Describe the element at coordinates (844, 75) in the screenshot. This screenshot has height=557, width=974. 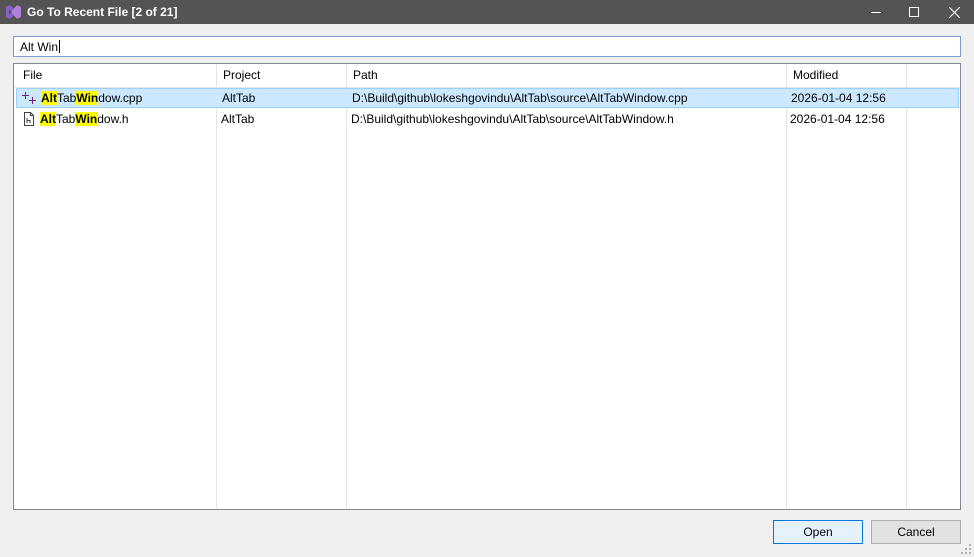
I see `column-header-modified: Modified` at that location.